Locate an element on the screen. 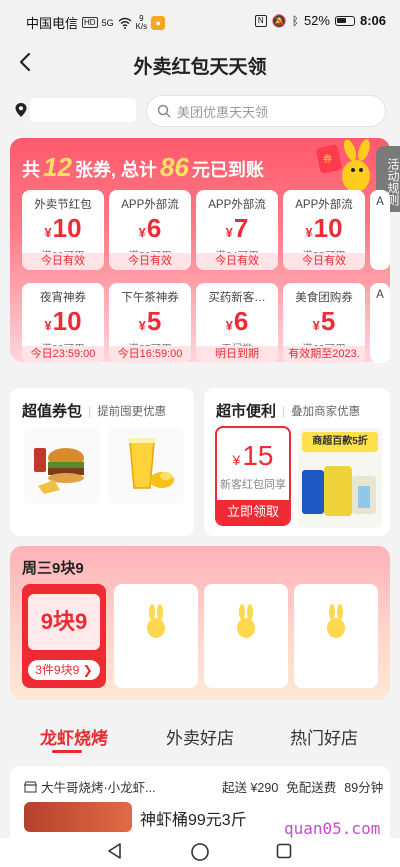 The width and height of the screenshot is (400, 867). battery-label: 52% is located at coordinates (316, 20).